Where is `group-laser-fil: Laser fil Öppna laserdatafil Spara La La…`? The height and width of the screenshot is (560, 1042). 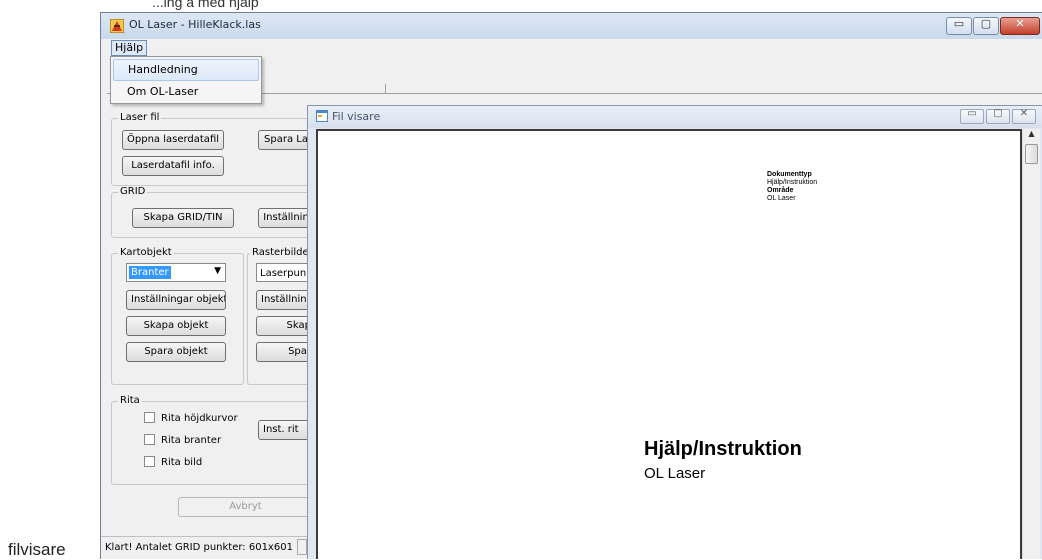
group-laser-fil: Laser fil Öppna laserdatafil Spara La La… is located at coordinates (212, 149).